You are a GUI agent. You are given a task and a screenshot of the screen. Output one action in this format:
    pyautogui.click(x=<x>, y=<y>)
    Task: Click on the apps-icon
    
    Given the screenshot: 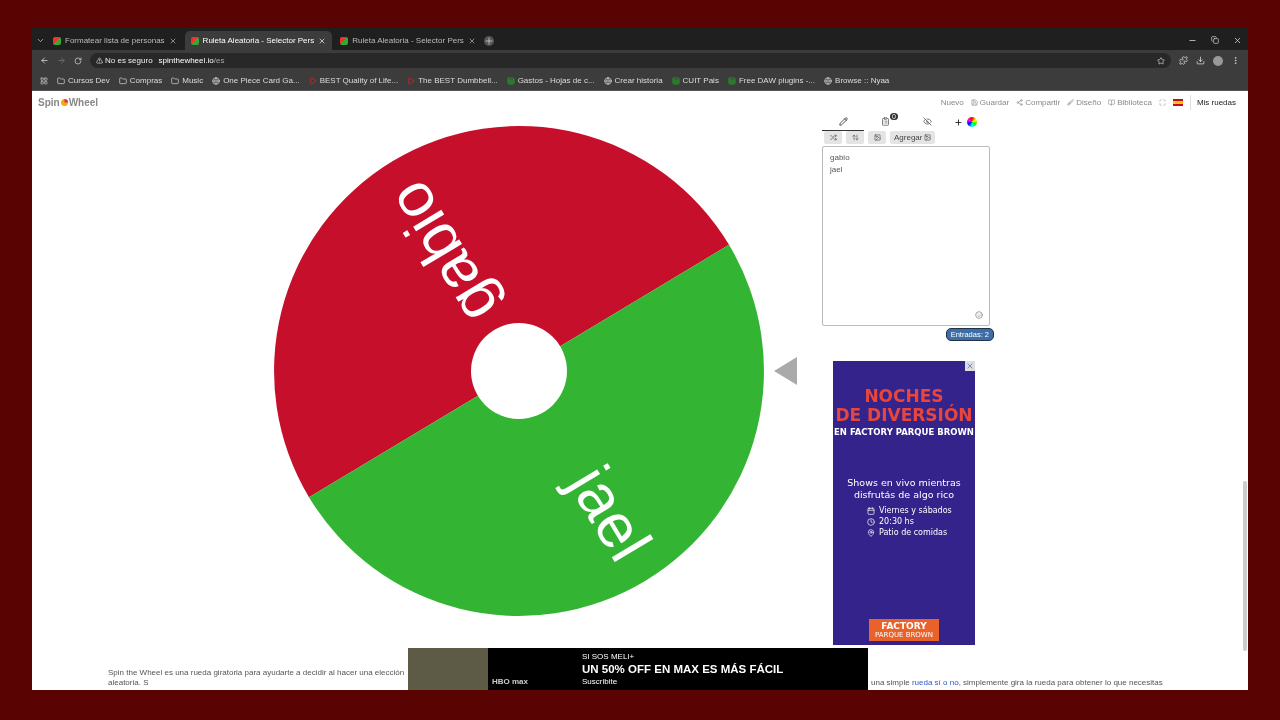 What is the action you would take?
    pyautogui.click(x=44, y=80)
    